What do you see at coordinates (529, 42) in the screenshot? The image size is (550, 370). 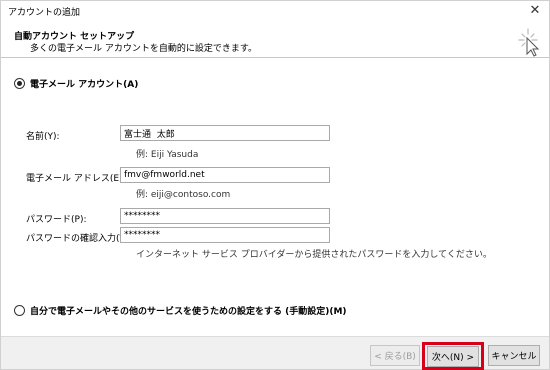 I see `wizard-sparkle-icon` at bounding box center [529, 42].